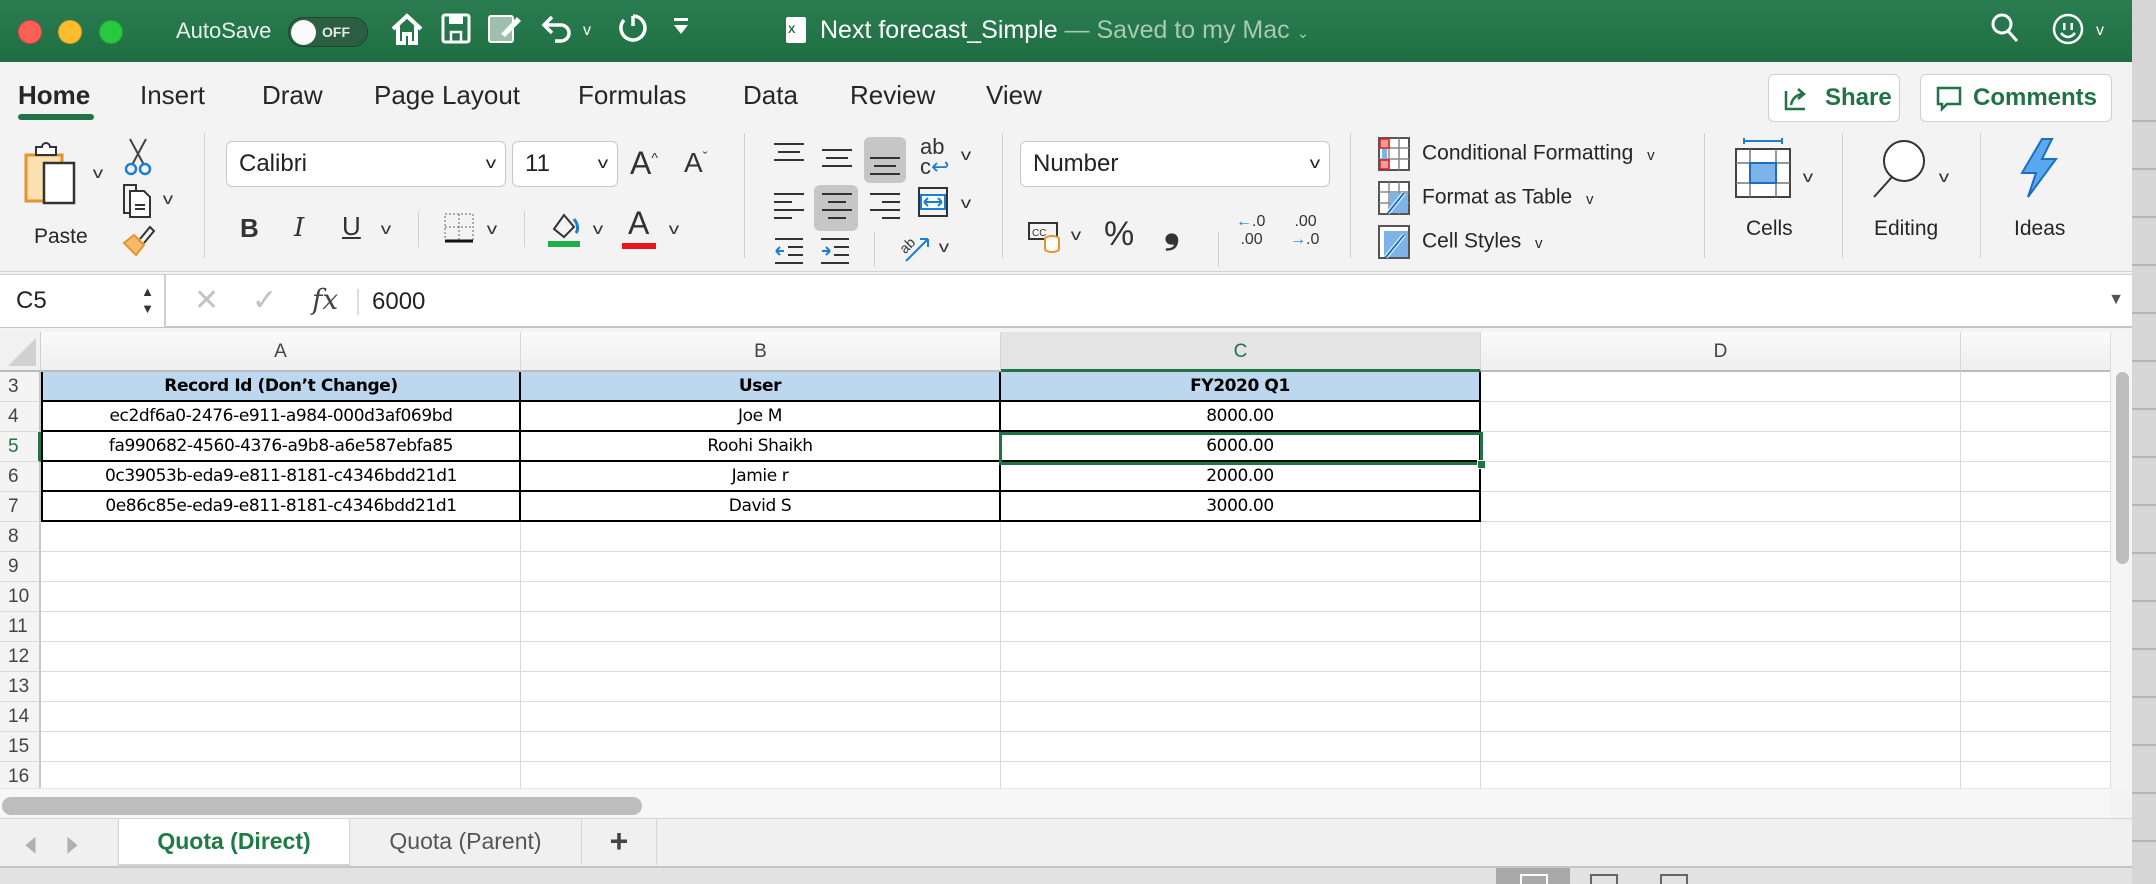 The image size is (2156, 884). Describe the element at coordinates (2035, 507) in the screenshot. I see `cell-e7` at that location.